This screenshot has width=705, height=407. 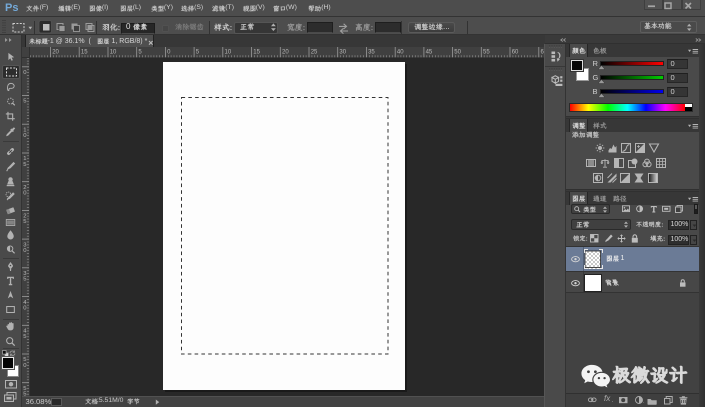 I want to click on svg-text: 55, so click(x=486, y=53).